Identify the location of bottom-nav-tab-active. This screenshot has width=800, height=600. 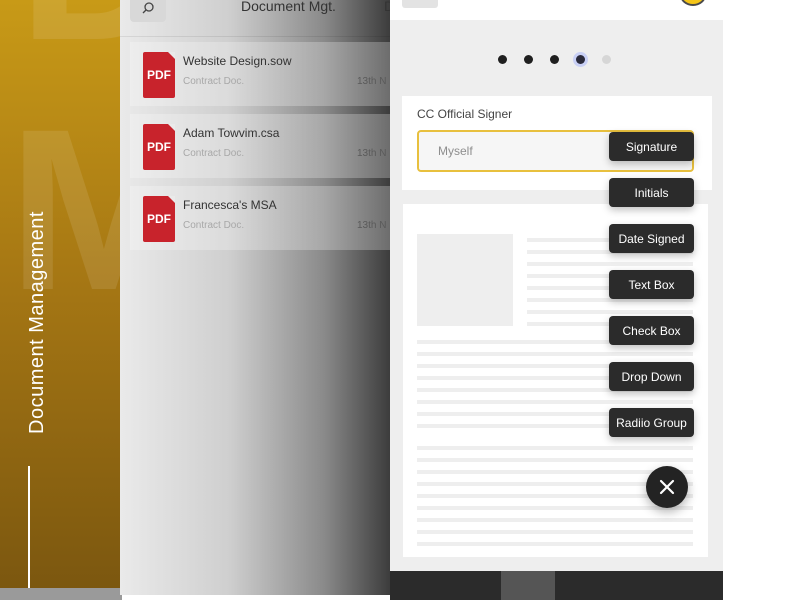
(528, 585).